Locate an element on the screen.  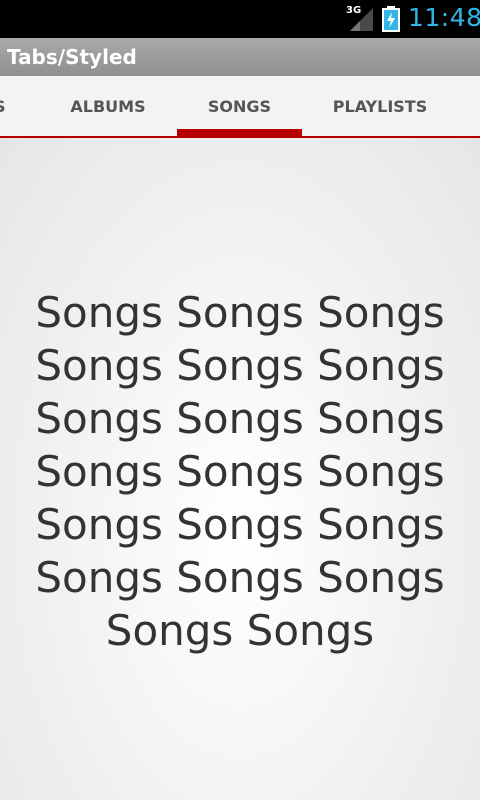
tab-playlists: PLAYLISTS is located at coordinates (380, 106).